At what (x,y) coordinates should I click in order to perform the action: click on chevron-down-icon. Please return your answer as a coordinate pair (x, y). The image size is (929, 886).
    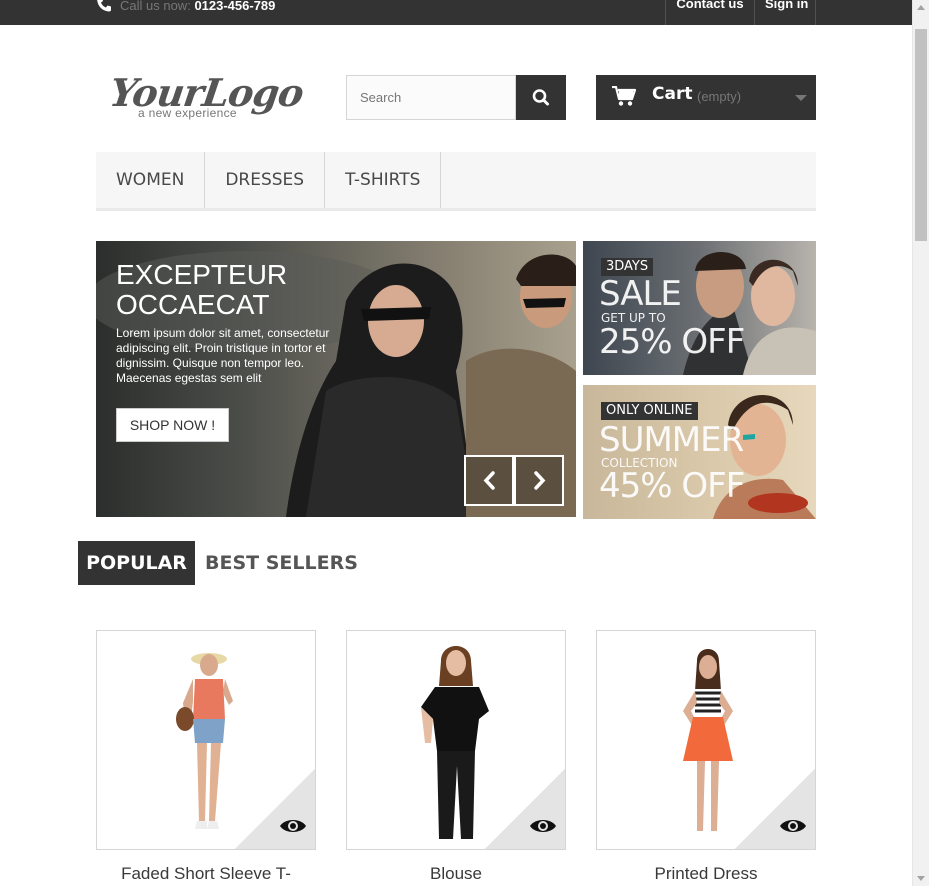
    Looking at the image, I should click on (801, 98).